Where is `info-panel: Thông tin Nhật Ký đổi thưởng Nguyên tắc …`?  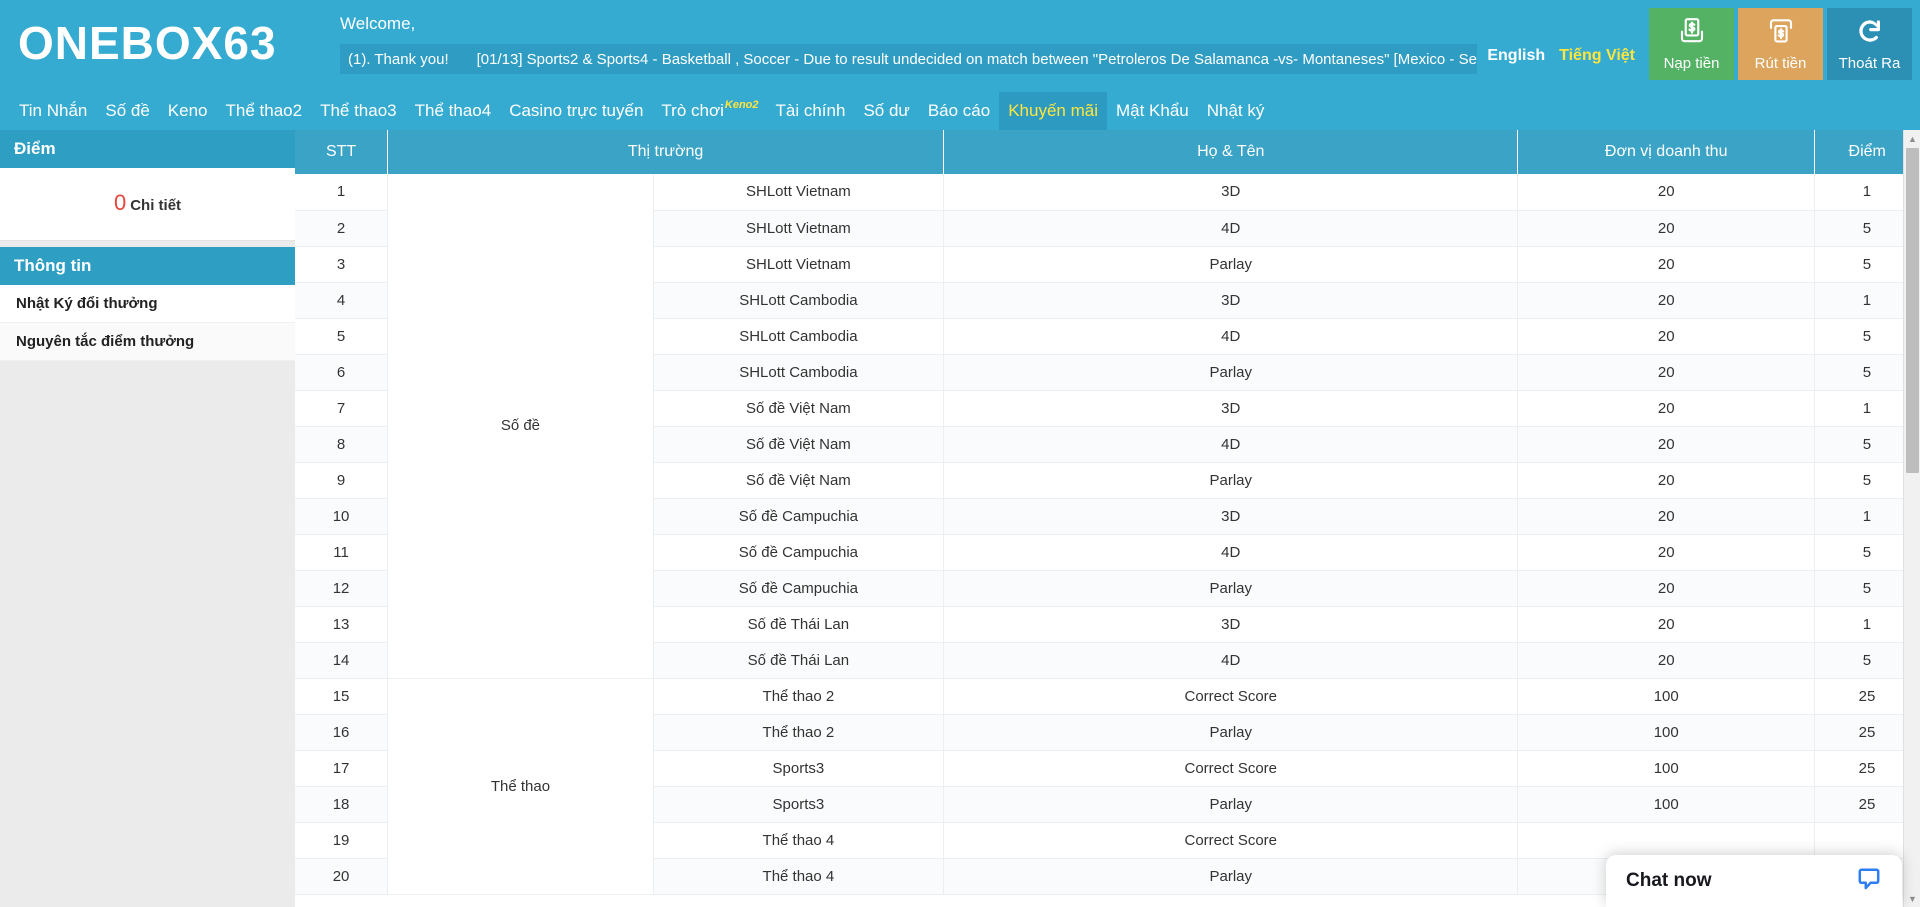
info-panel: Thông tin Nhật Ký đổi thưởng Nguyên tắc … is located at coordinates (147, 304).